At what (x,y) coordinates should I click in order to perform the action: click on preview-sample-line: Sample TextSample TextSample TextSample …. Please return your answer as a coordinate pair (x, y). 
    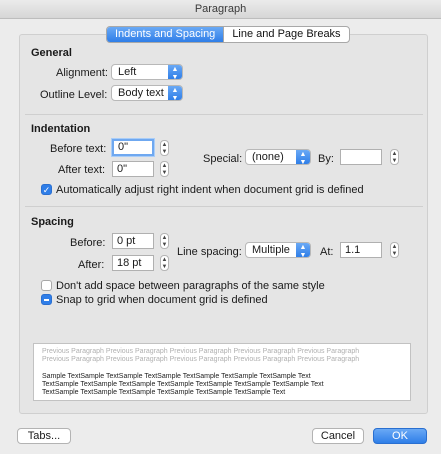
    Looking at the image, I should click on (176, 376).